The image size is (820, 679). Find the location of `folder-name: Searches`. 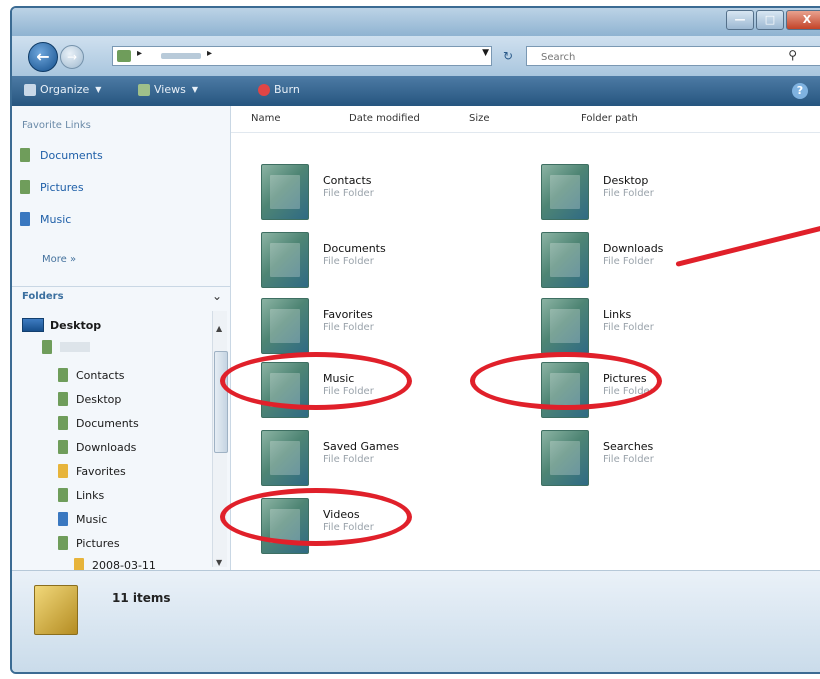

folder-name: Searches is located at coordinates (628, 446).